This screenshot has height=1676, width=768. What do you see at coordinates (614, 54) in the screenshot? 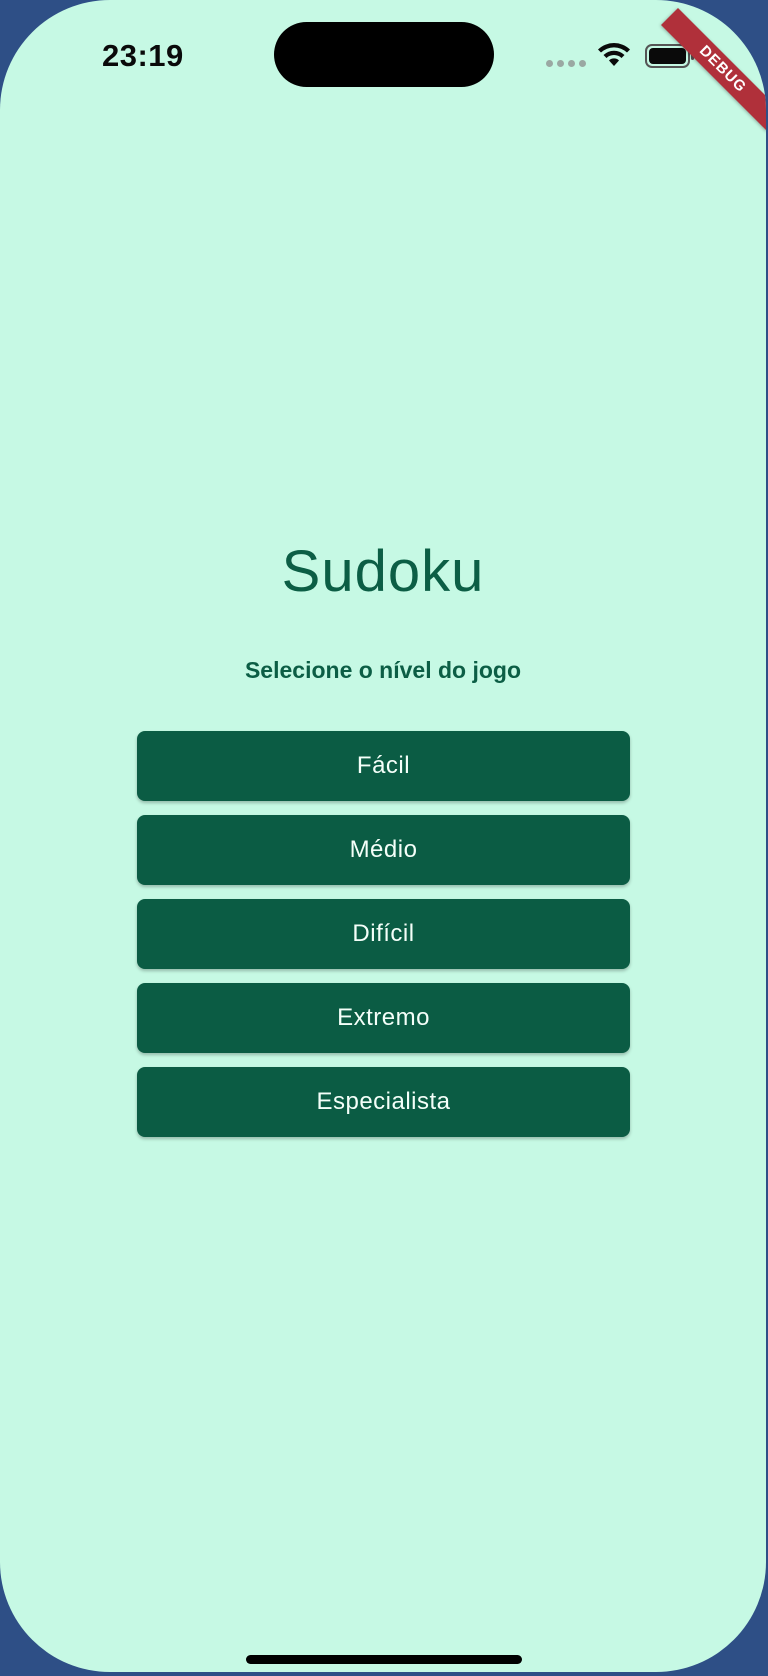
I see `wifi-icon` at bounding box center [614, 54].